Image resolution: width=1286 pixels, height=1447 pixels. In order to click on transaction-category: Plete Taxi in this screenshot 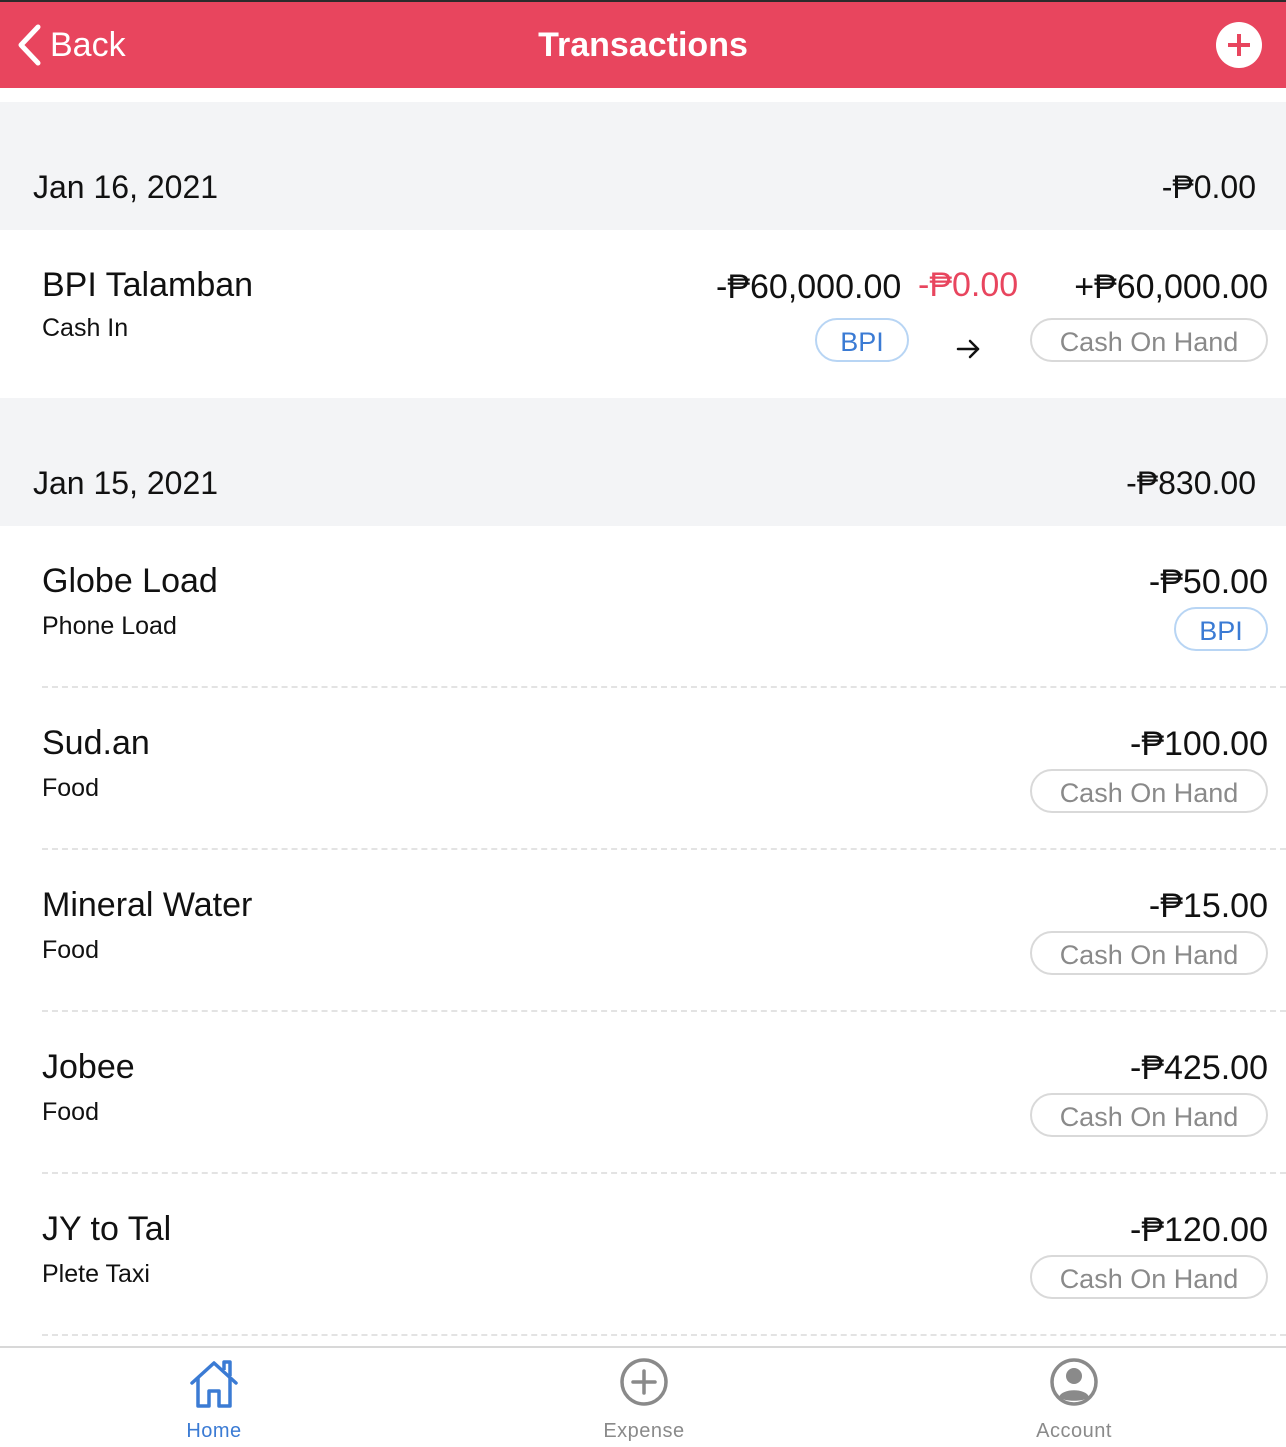, I will do `click(96, 1274)`.